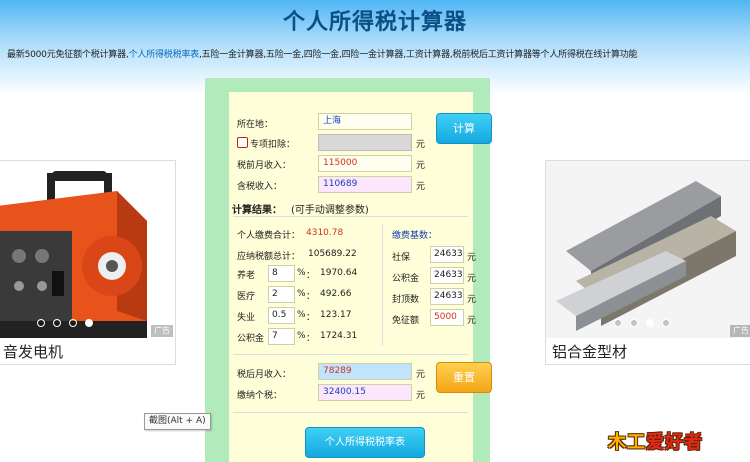  I want to click on location-label: 所在地：, so click(255, 125).